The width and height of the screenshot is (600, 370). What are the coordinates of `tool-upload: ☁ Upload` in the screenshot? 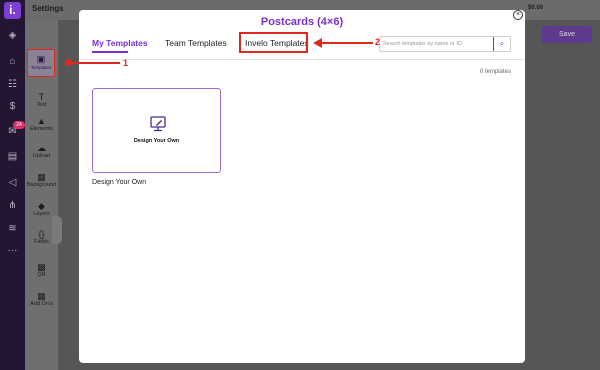 It's located at (41, 151).